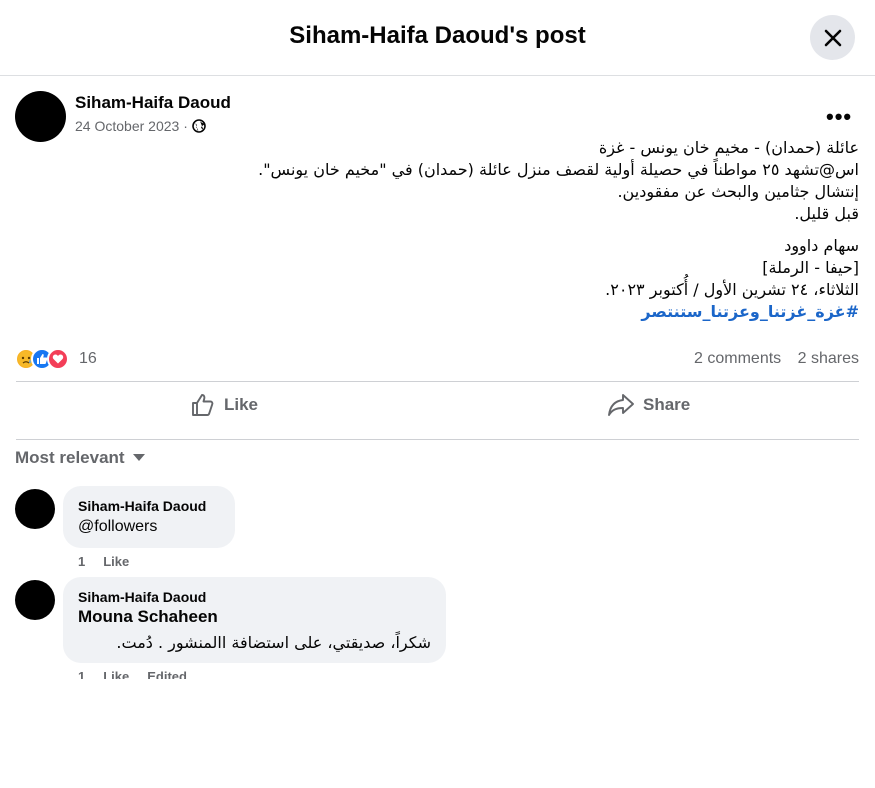  What do you see at coordinates (667, 404) in the screenshot?
I see `share-label: Share` at bounding box center [667, 404].